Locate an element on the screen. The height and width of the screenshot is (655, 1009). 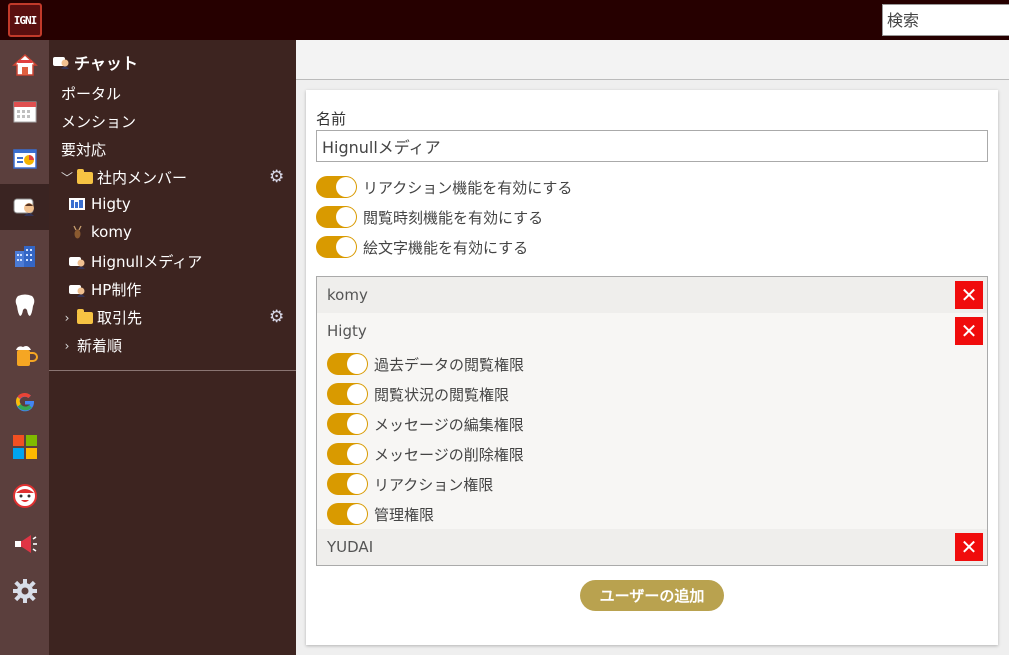
reaction-feature-toggle-row: リアクション機能を有効にする is located at coordinates (444, 187).